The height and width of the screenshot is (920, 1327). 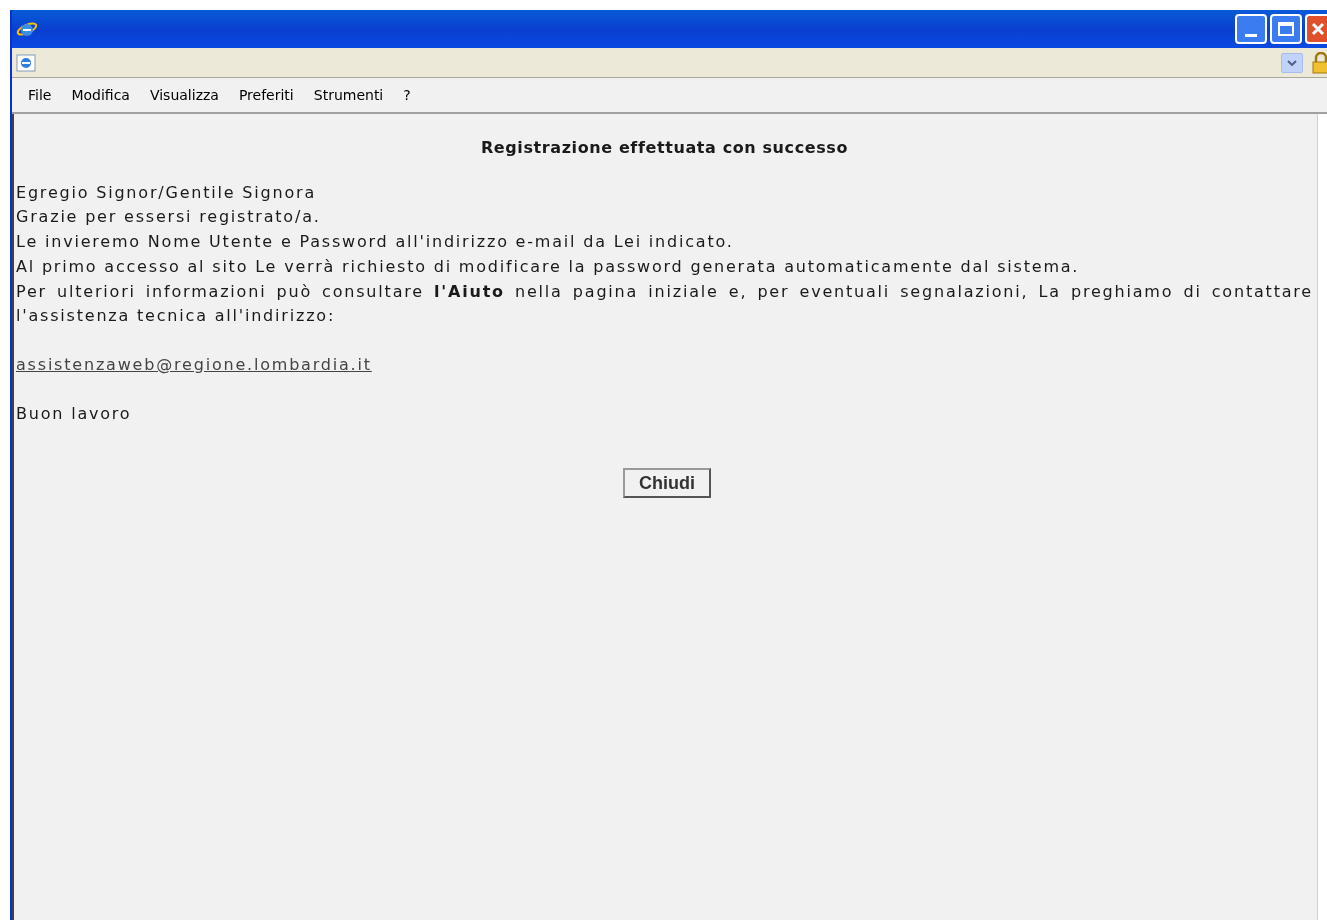 What do you see at coordinates (194, 364) in the screenshot?
I see `email-link: assistenzaweb@regione.lombardia.it` at bounding box center [194, 364].